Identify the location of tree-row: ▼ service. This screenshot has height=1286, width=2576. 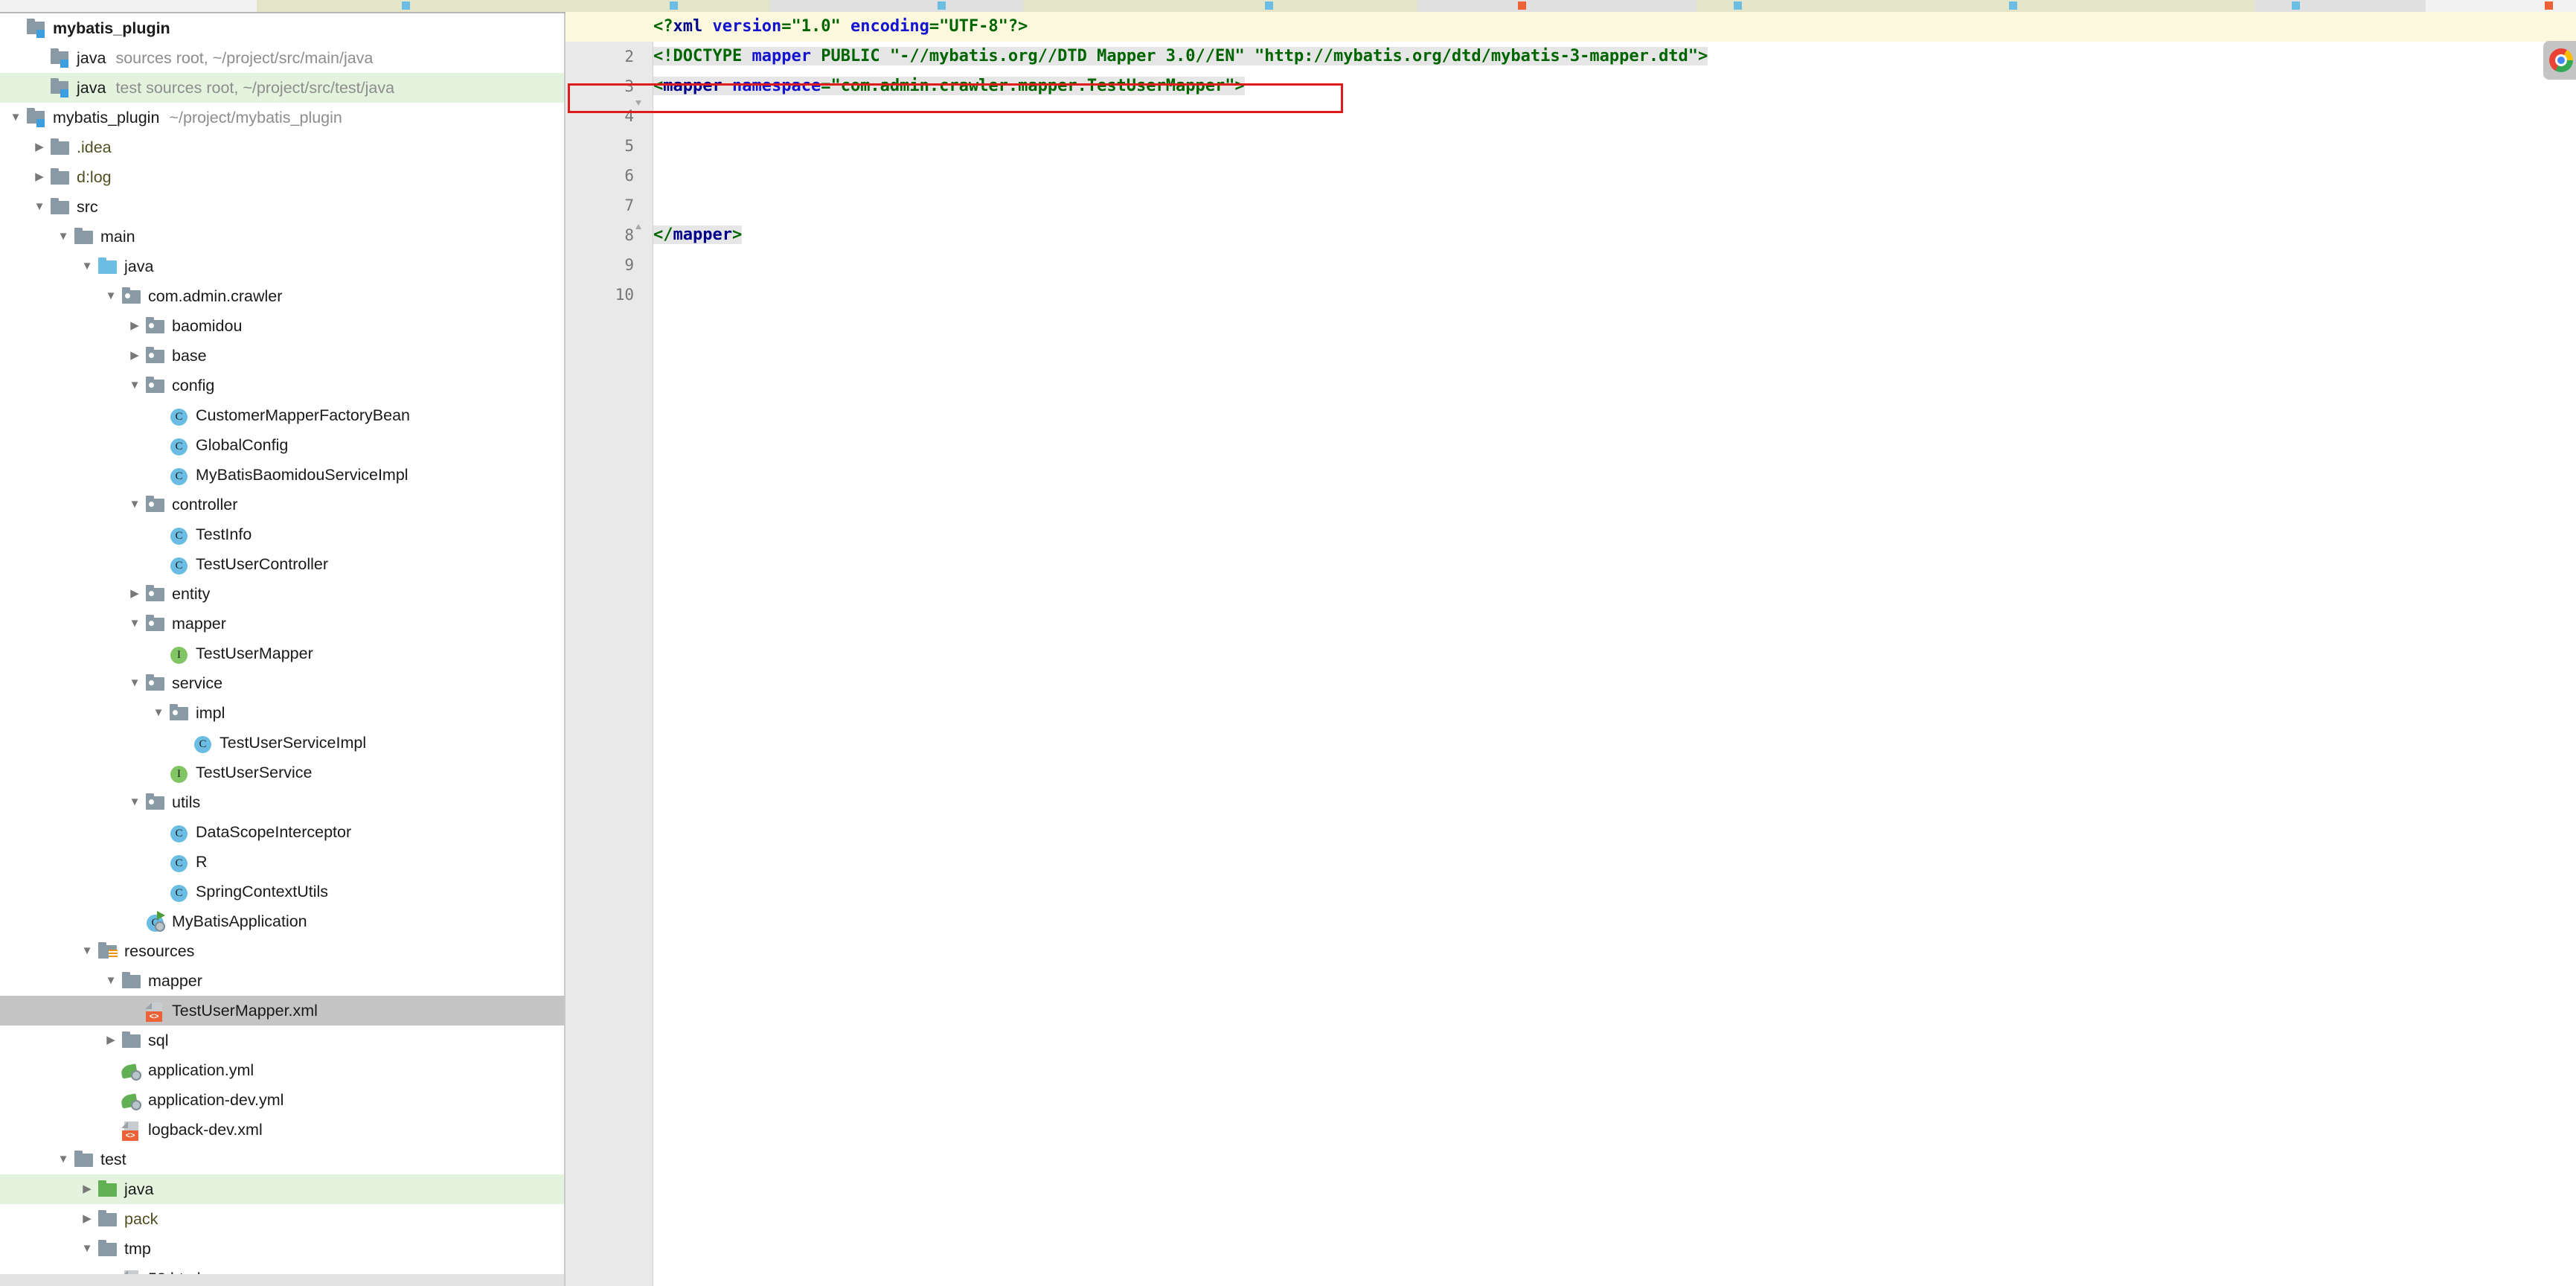
(283, 683).